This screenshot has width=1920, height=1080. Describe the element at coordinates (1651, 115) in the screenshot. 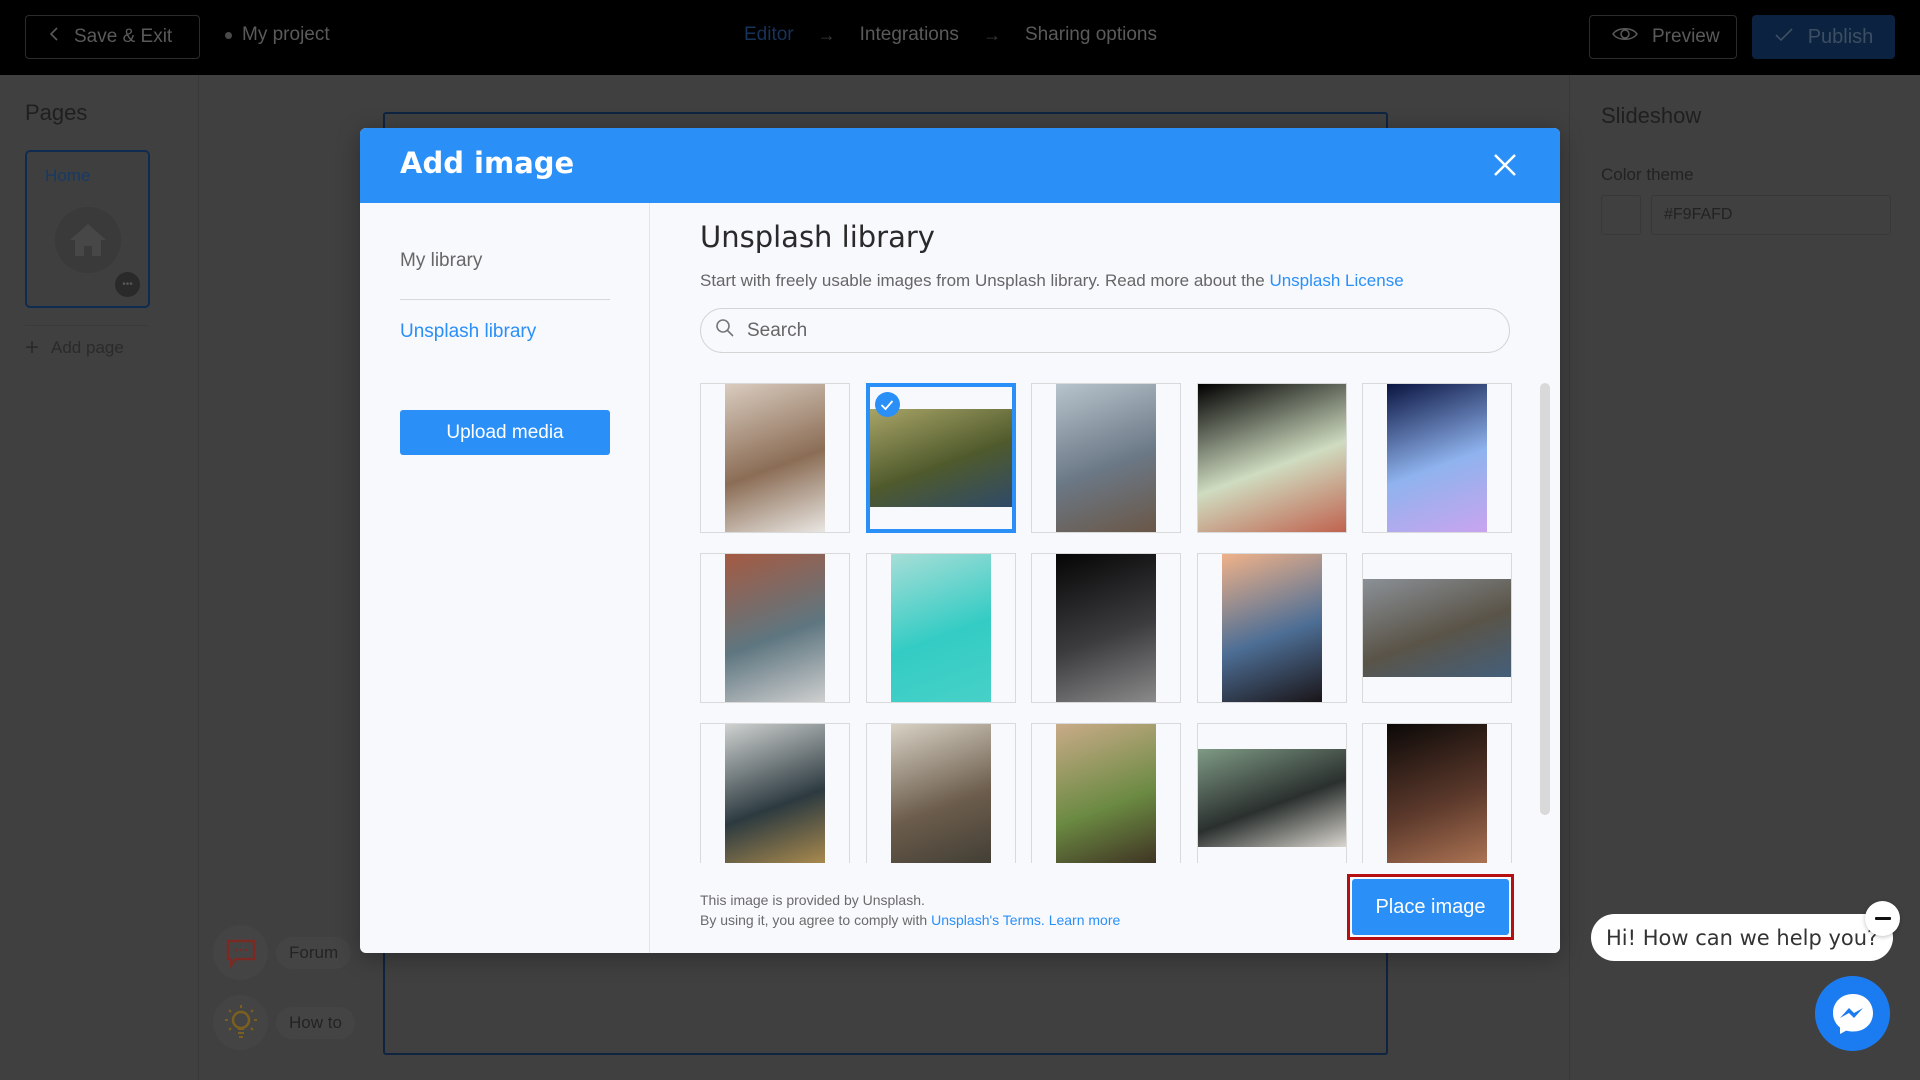

I see `panel-title: Slideshow` at that location.